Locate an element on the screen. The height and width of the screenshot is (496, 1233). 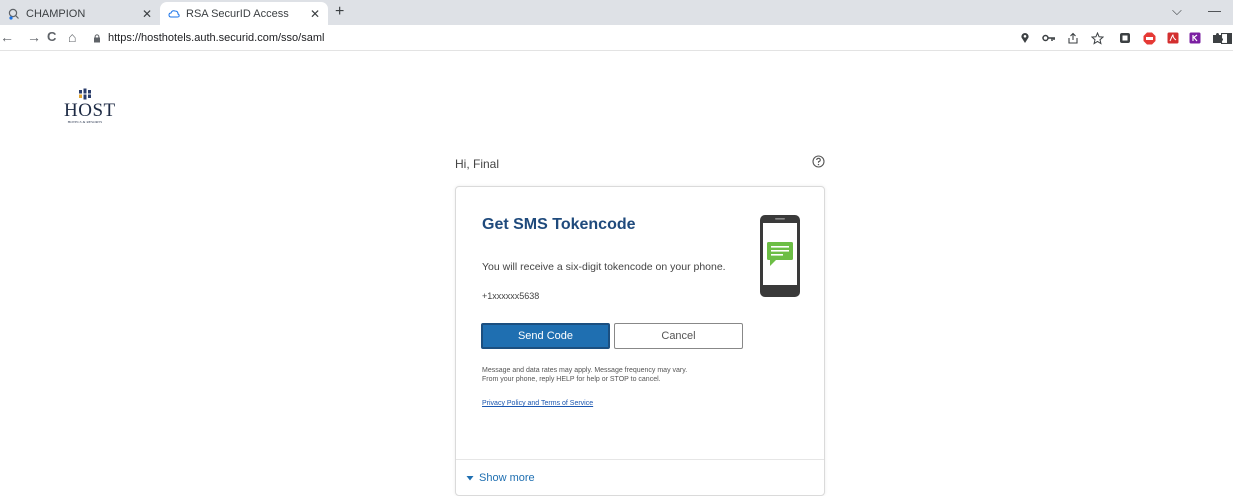
tab-search-chevron-icon: ⌵ is located at coordinates (1177, 11).